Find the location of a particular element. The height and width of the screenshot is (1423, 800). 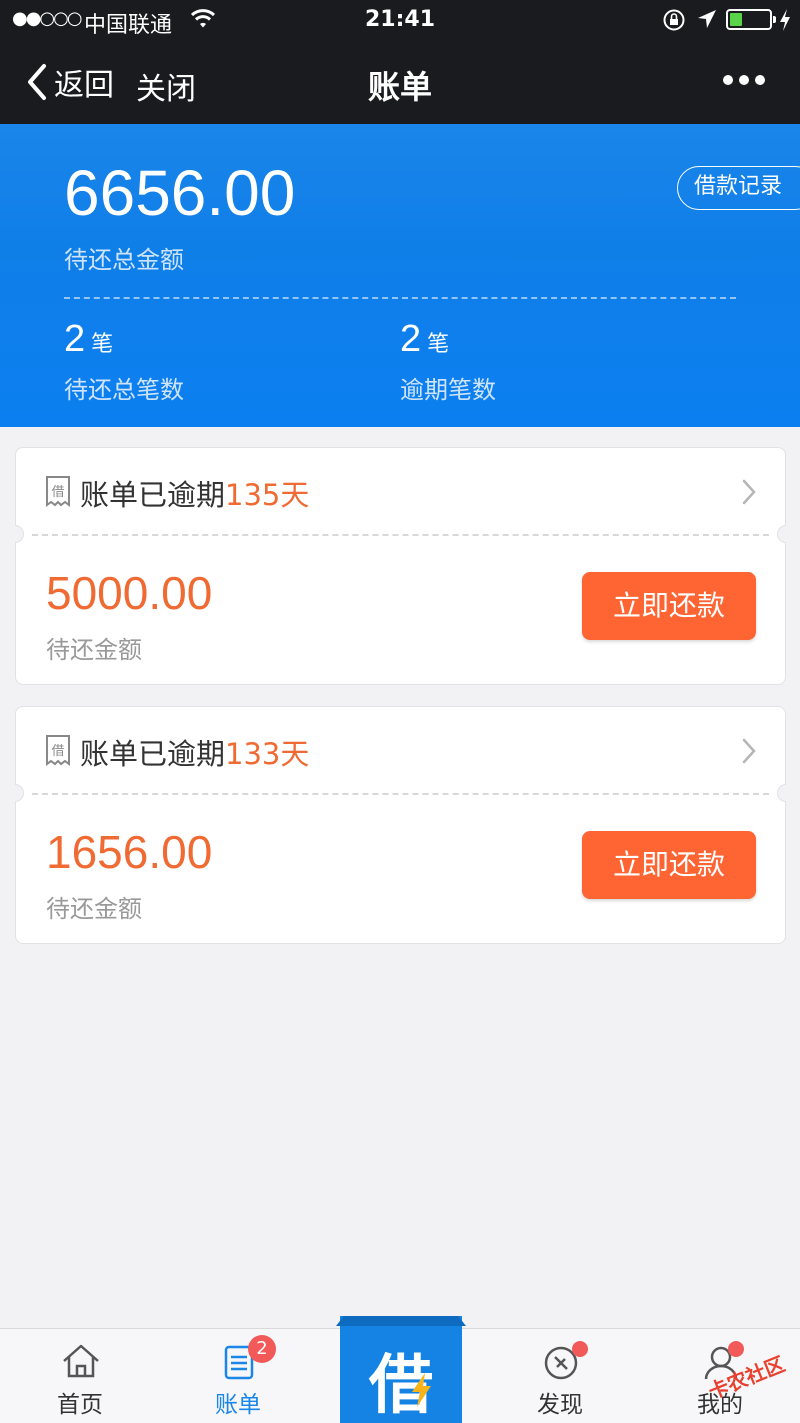

pending-count-unit: 笔 is located at coordinates (102, 343).